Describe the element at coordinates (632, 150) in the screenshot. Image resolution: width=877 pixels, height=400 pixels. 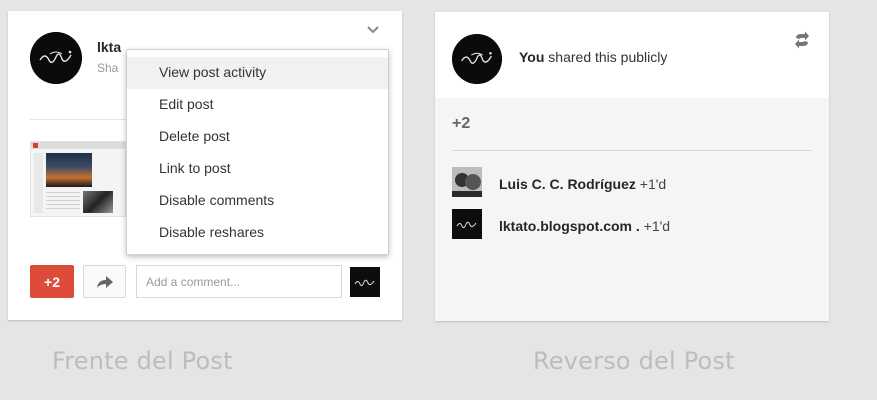
I see `plussers-divider` at that location.